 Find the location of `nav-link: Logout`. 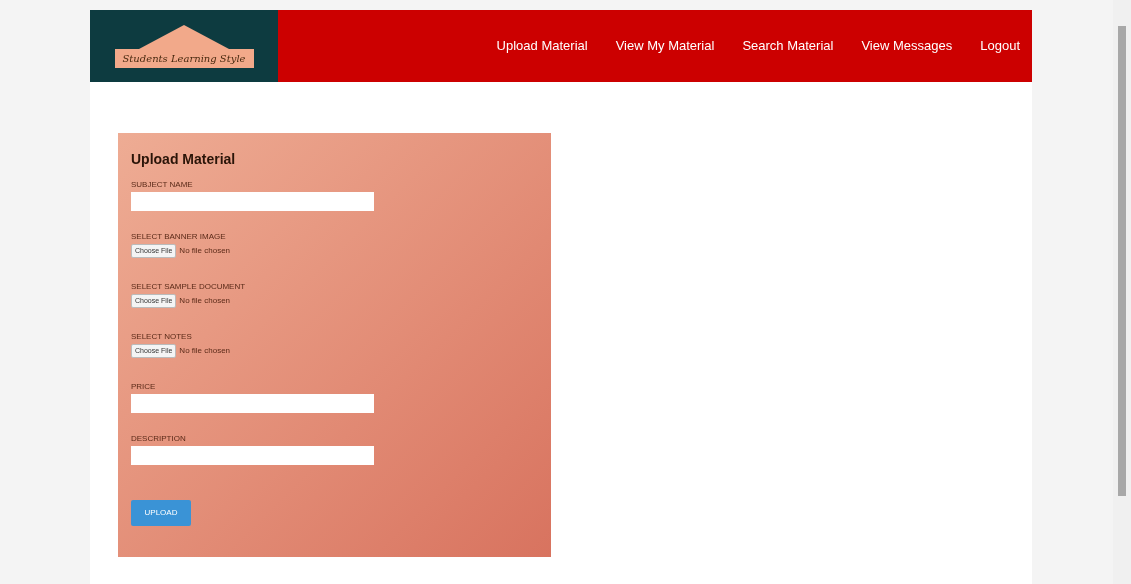

nav-link: Logout is located at coordinates (1000, 46).